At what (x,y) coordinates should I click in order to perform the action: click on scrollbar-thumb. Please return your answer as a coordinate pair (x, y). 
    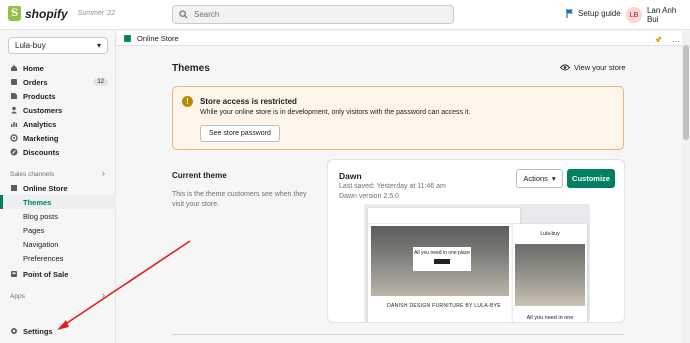
    Looking at the image, I should click on (686, 92).